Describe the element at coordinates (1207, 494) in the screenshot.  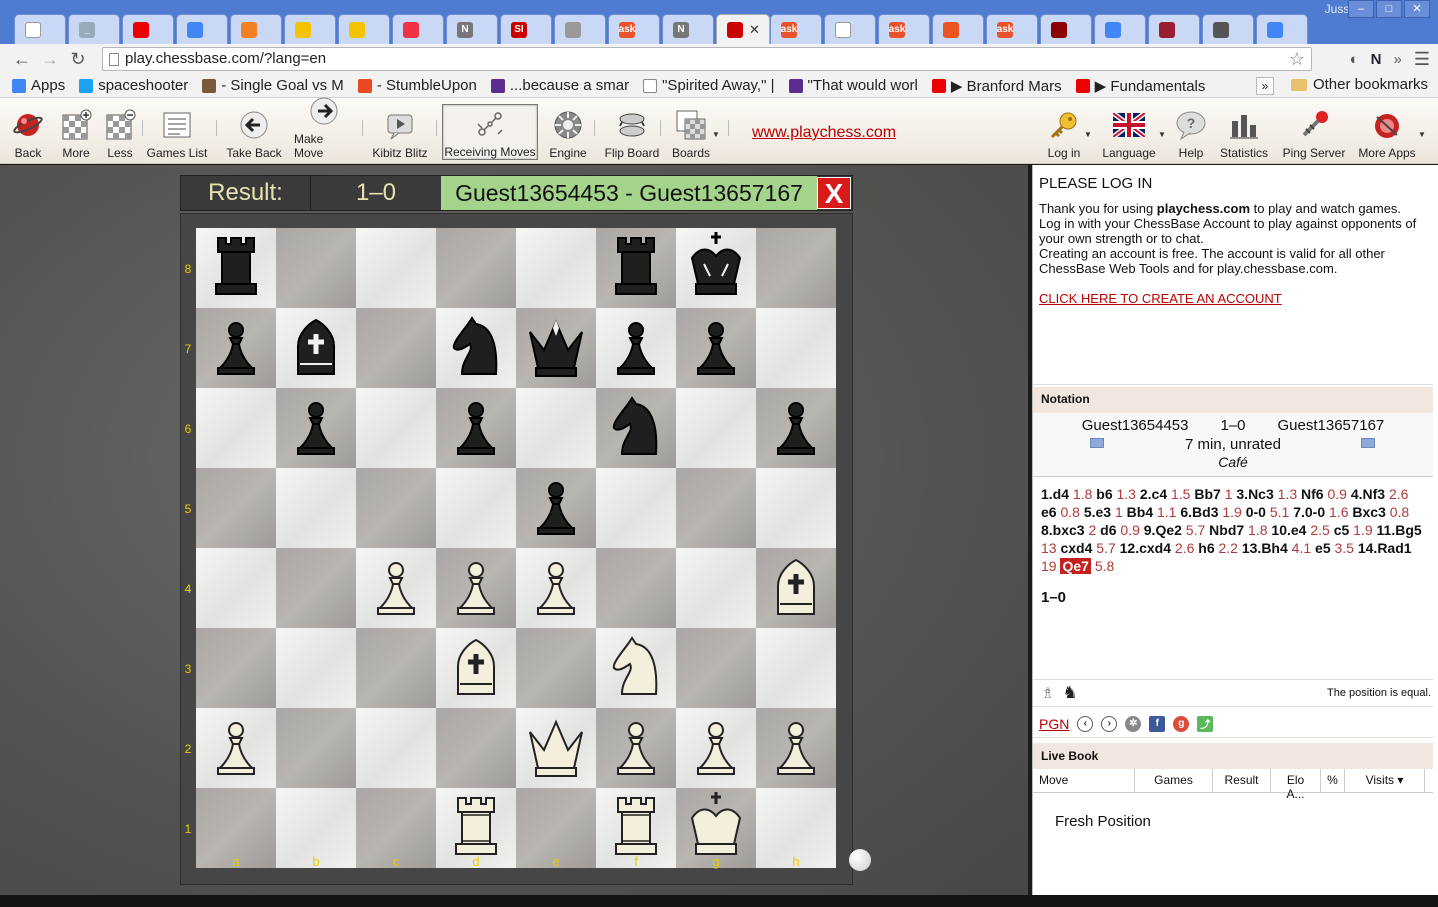
I see `move-san: Bb7` at that location.